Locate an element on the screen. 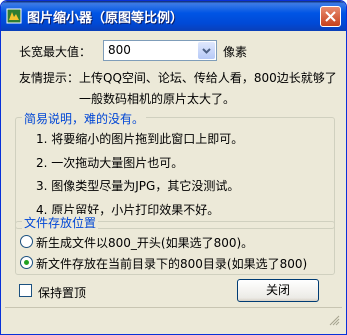 This screenshot has width=347, height=335. resize-grip-icon is located at coordinates (334, 320).